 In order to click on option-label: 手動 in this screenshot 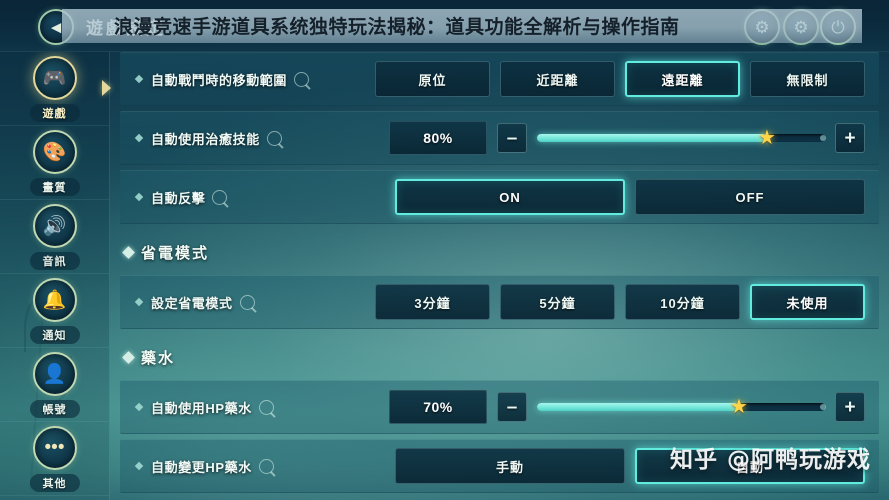, I will do `click(509, 467)`.